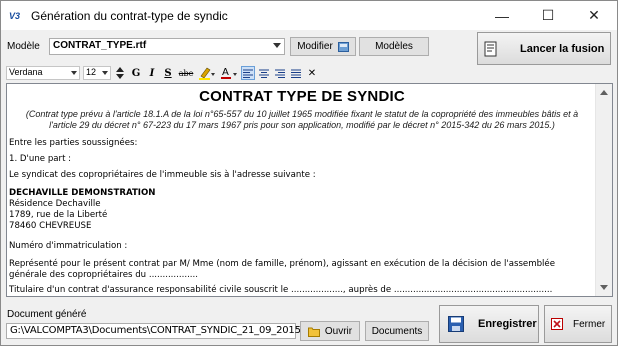 Image resolution: width=618 pixels, height=346 pixels. Describe the element at coordinates (100, 45) in the screenshot. I see `model-select-value: CONTRAT_TYPE.rtf` at that location.